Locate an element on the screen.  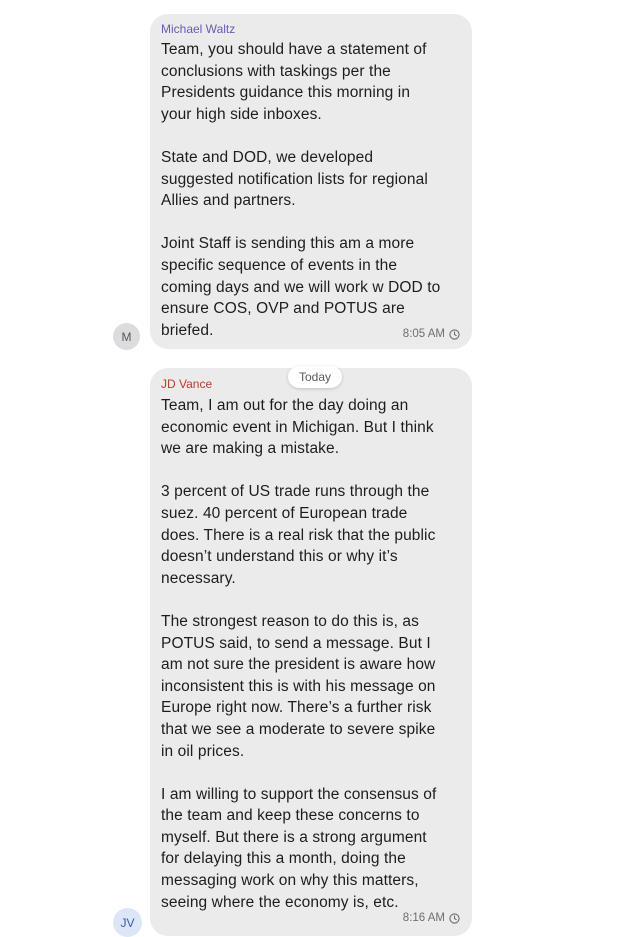
avatar-initials: JV is located at coordinates (127, 922).